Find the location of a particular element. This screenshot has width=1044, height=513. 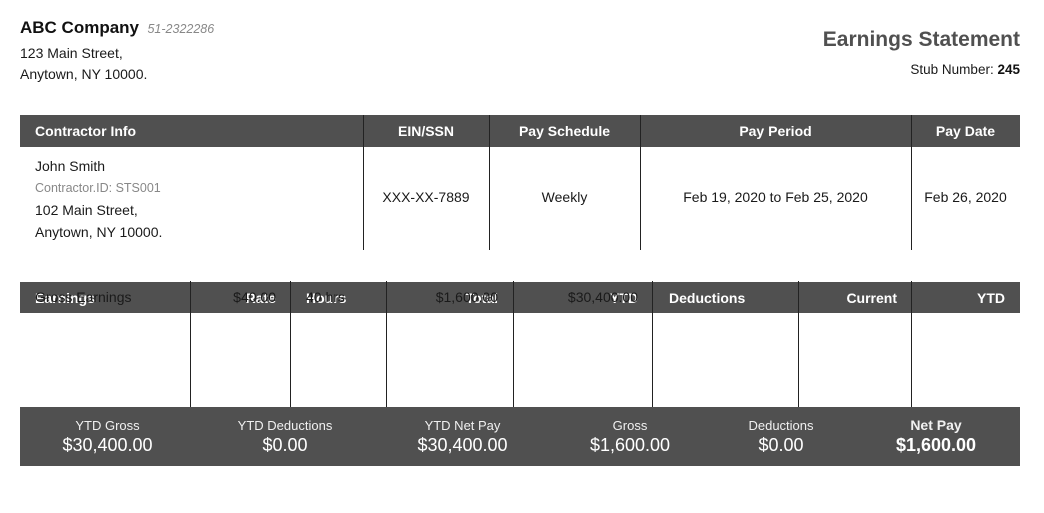

summary-deductions: Deductions $0.00 is located at coordinates (781, 436).